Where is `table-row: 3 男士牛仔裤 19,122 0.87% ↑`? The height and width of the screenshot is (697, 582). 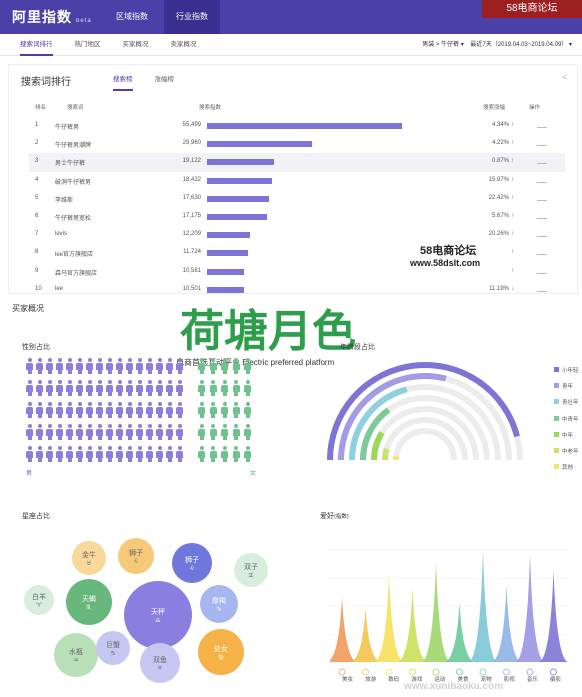
table-row: 3 男士牛仔裤 19,122 0.87% ↑ is located at coordinates (297, 162).